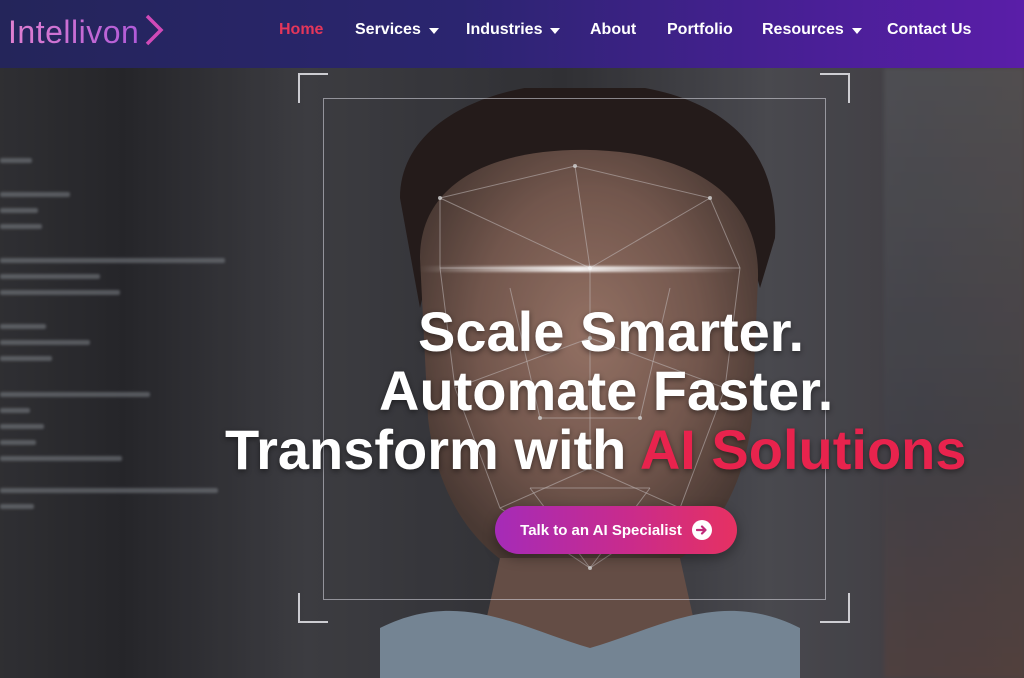  Describe the element at coordinates (504, 29) in the screenshot. I see `nav-item-label: Industries` at that location.